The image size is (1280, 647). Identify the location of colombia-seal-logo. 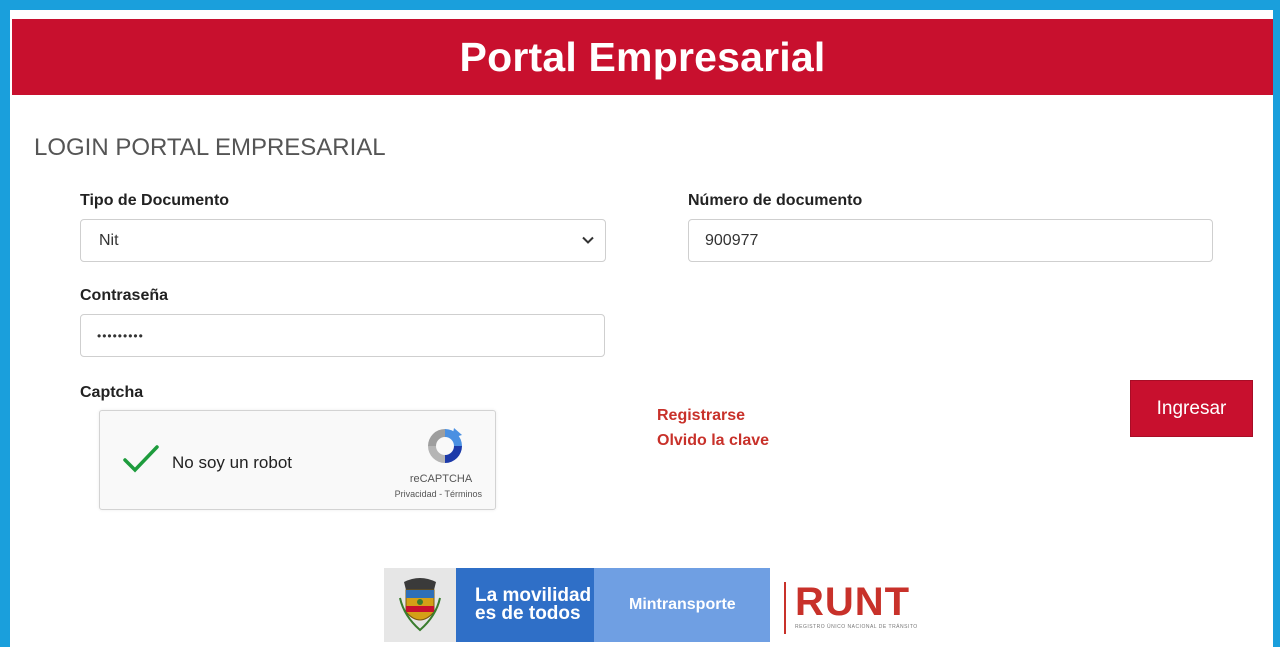
(420, 605).